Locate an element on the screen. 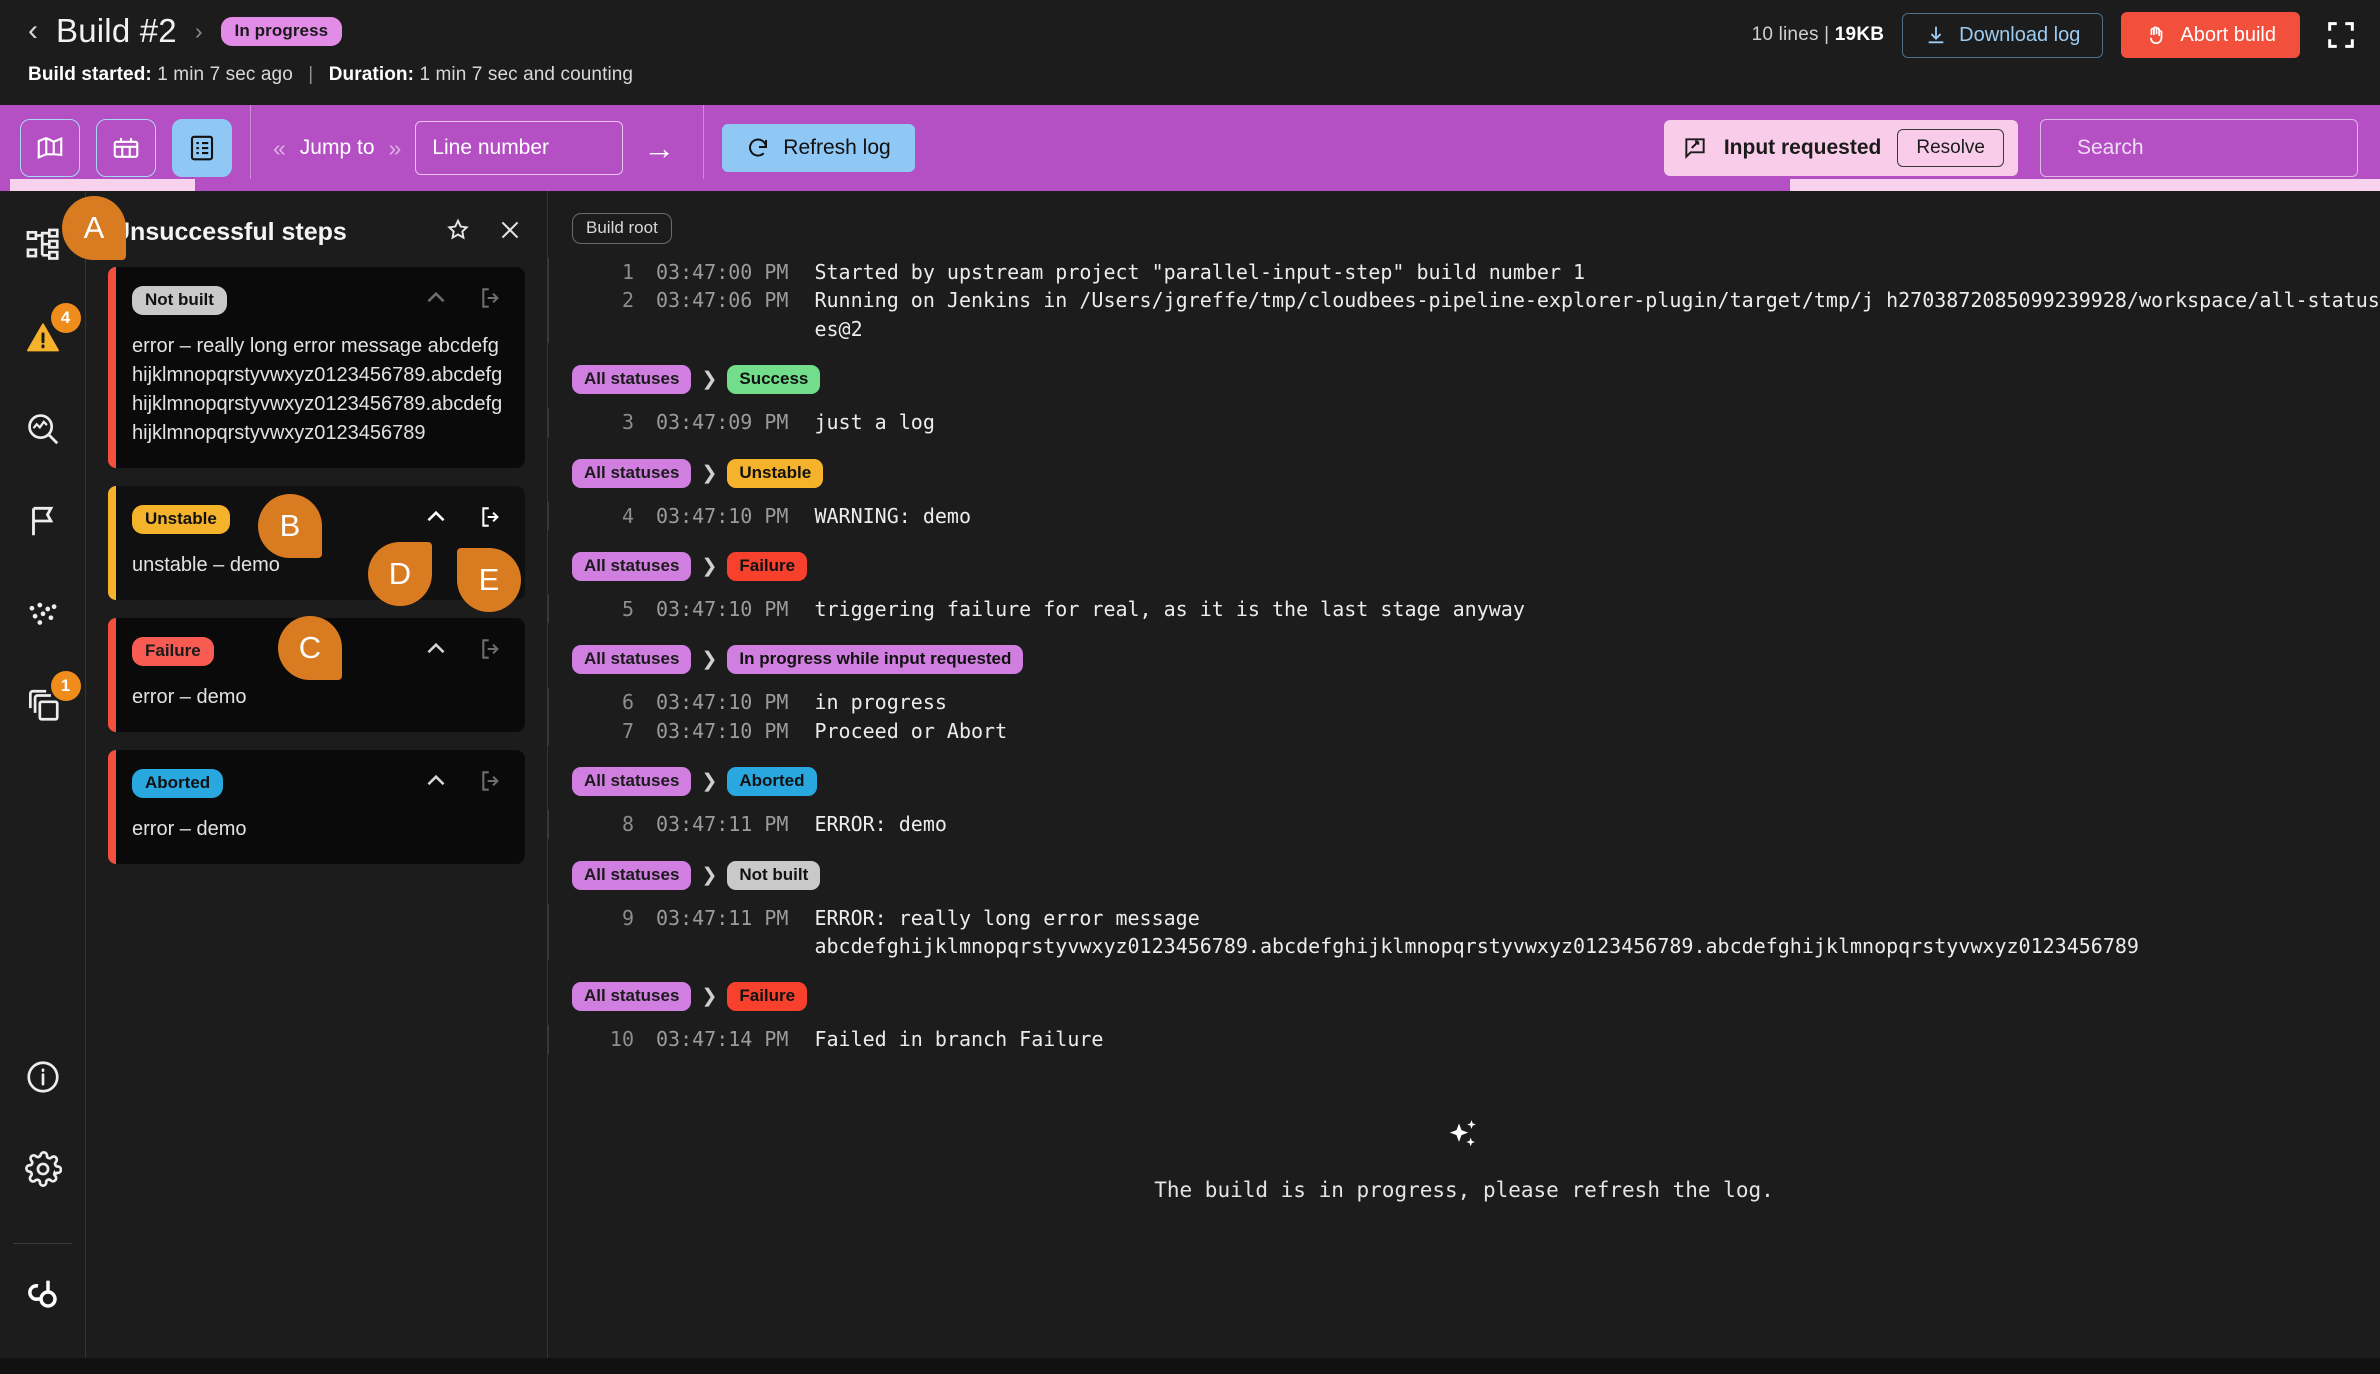 The height and width of the screenshot is (1374, 2380). info-icon is located at coordinates (42, 1077).